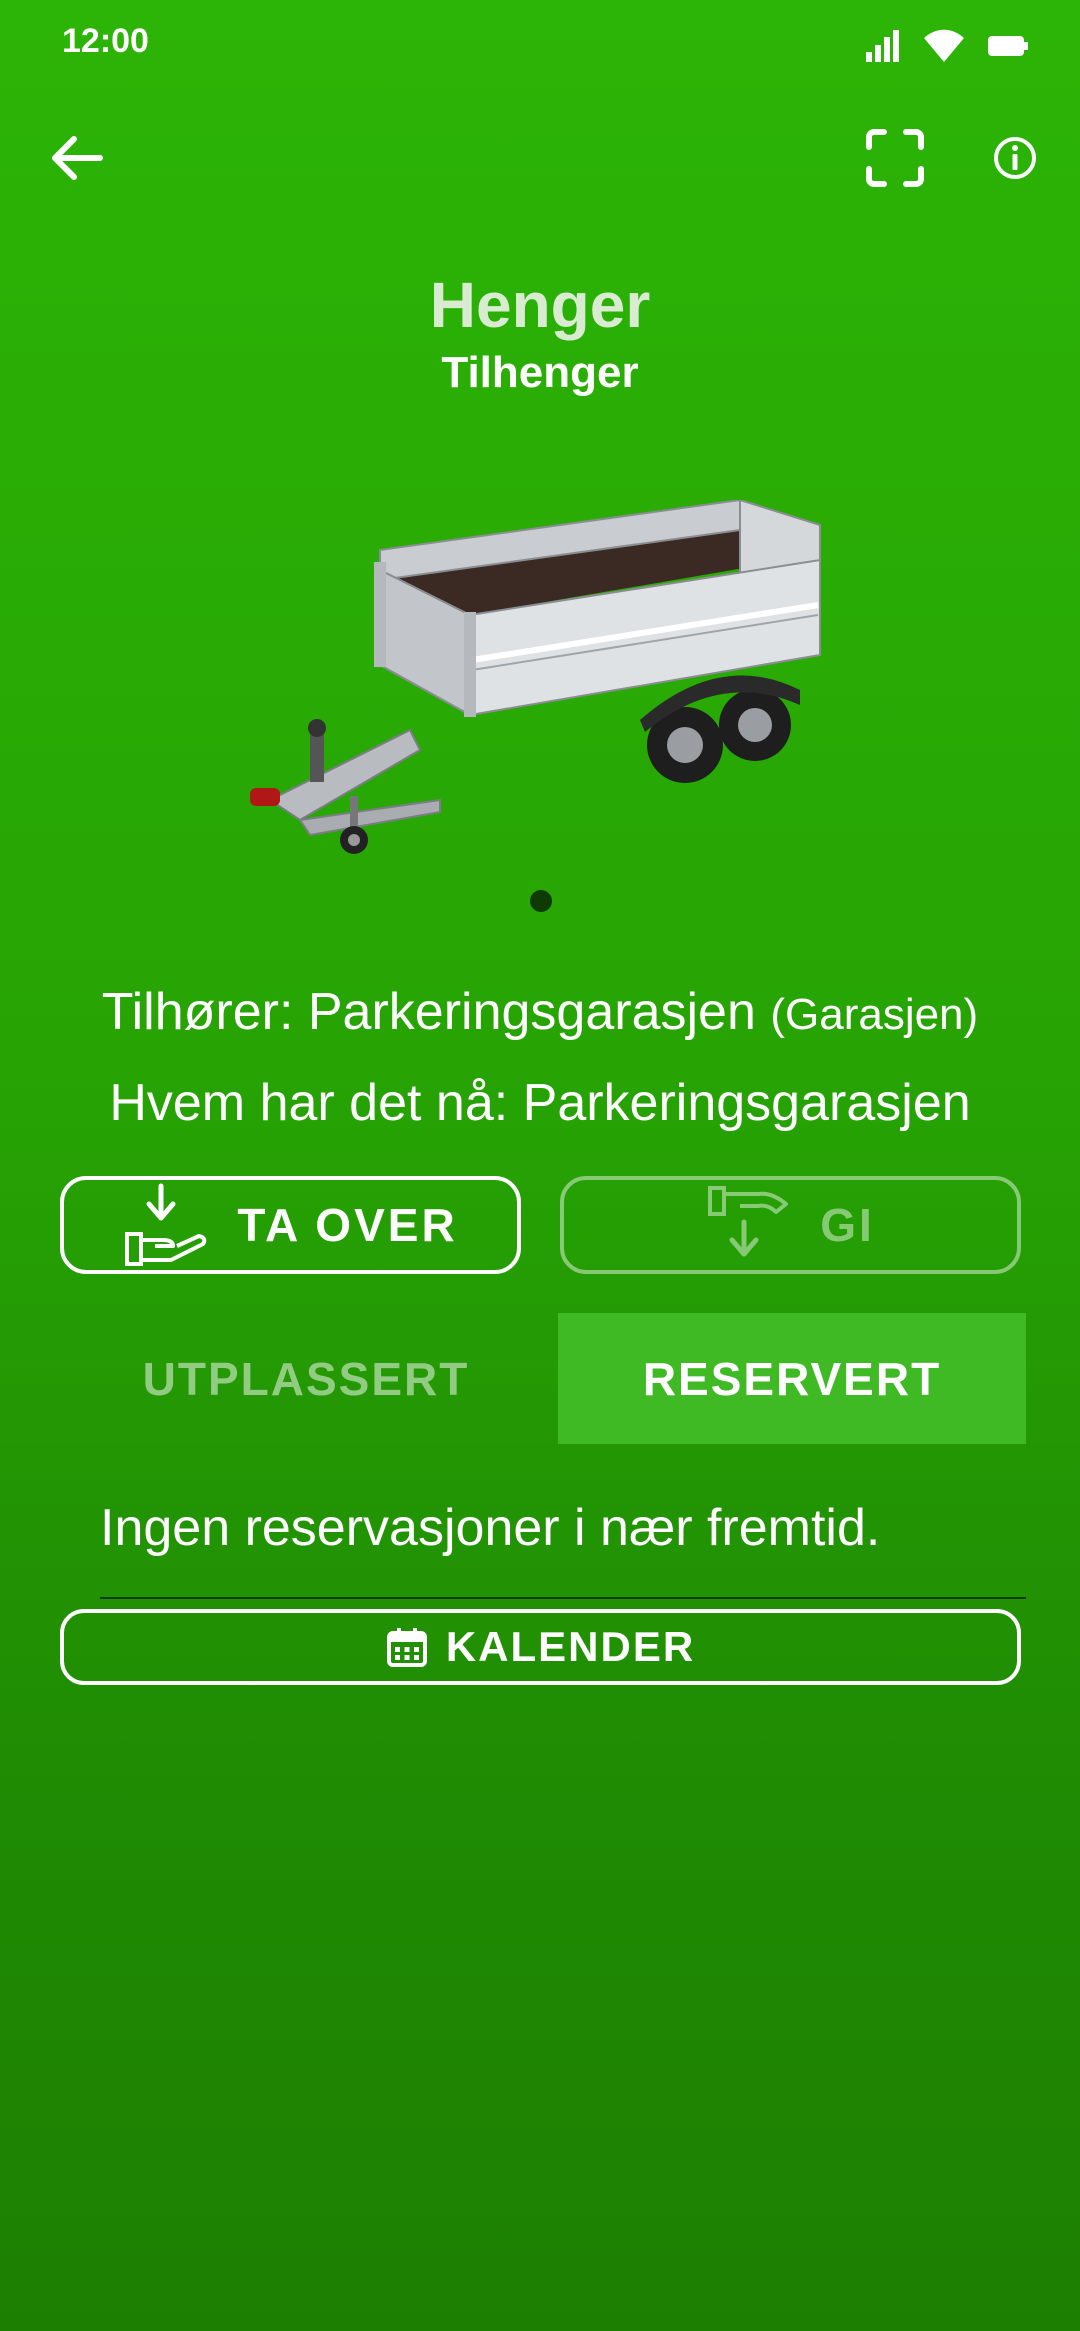 The height and width of the screenshot is (2331, 1080). What do you see at coordinates (563, 1598) in the screenshot?
I see `divider` at bounding box center [563, 1598].